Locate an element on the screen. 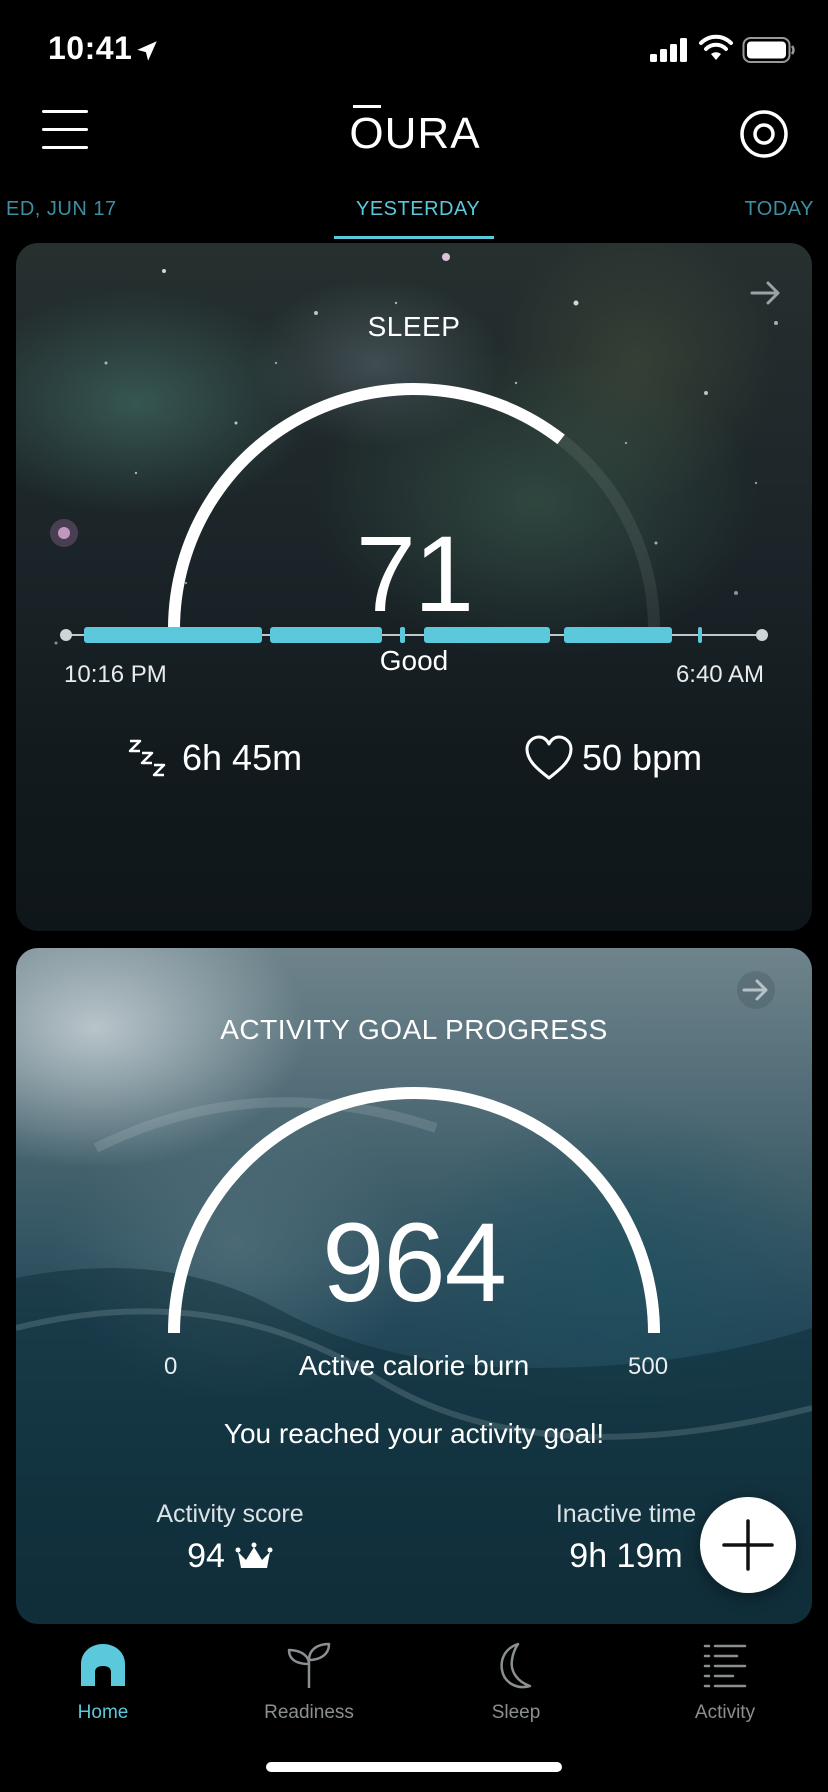 Image resolution: width=828 pixels, height=1792 pixels. sleep-card-title: SLEEP is located at coordinates (414, 326).